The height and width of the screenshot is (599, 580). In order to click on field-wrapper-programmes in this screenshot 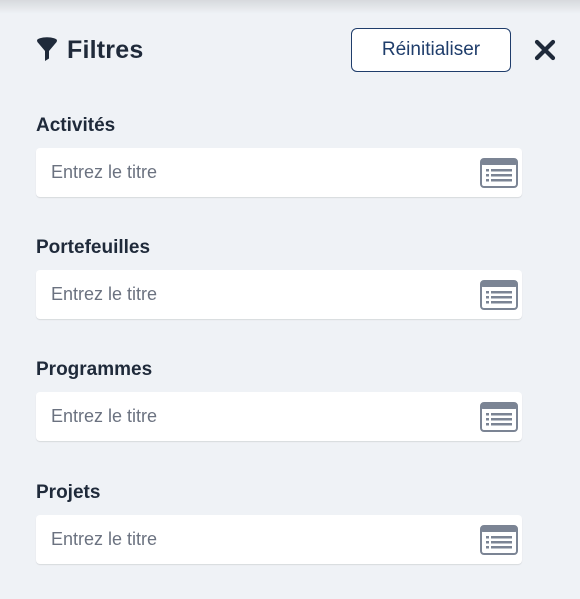, I will do `click(279, 416)`.